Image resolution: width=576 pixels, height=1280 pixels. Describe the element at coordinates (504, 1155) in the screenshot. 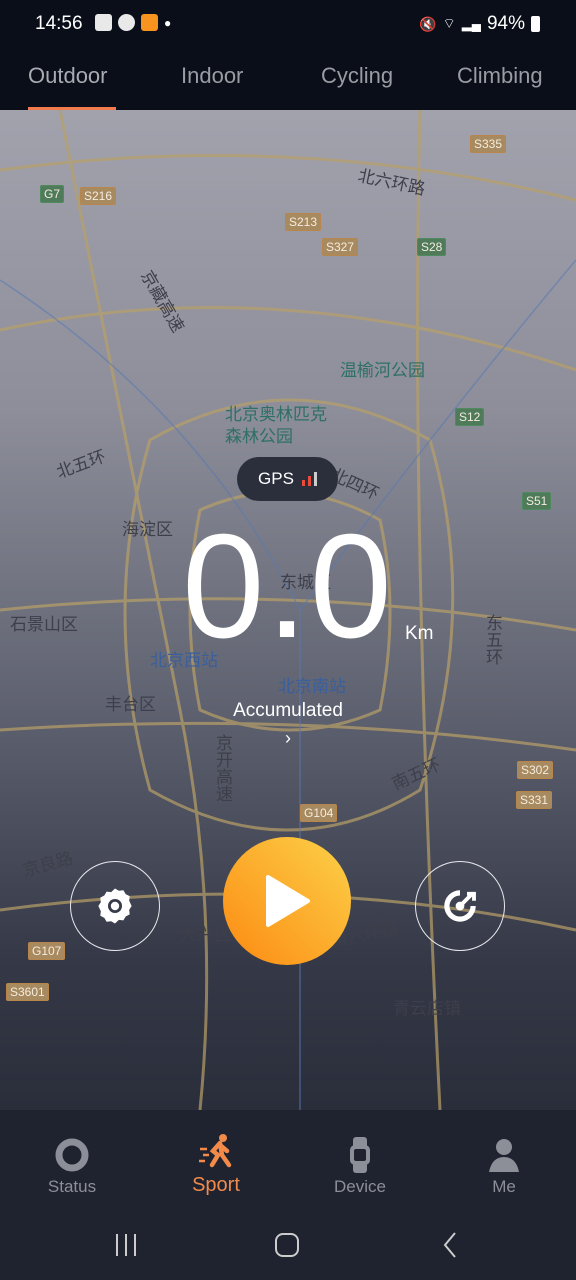

I see `person-icon` at that location.